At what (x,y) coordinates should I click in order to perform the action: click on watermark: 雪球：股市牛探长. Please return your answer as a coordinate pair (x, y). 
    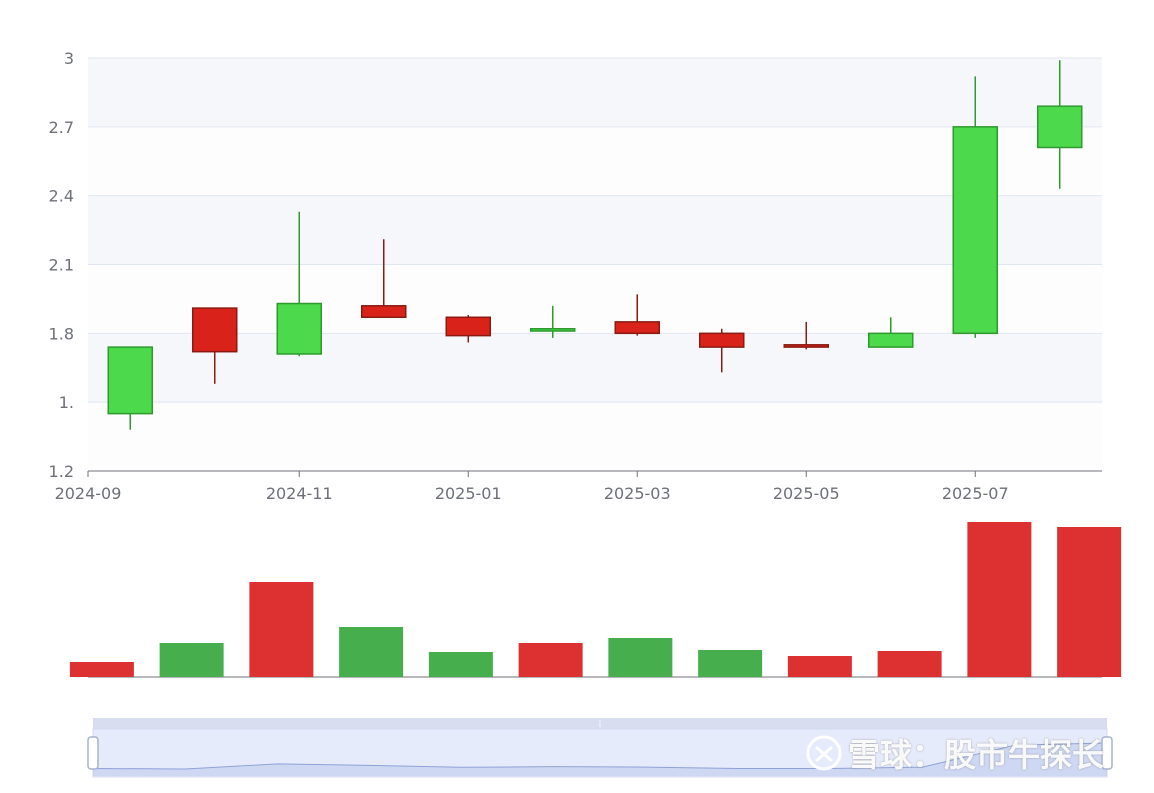
    Looking at the image, I should click on (955, 753).